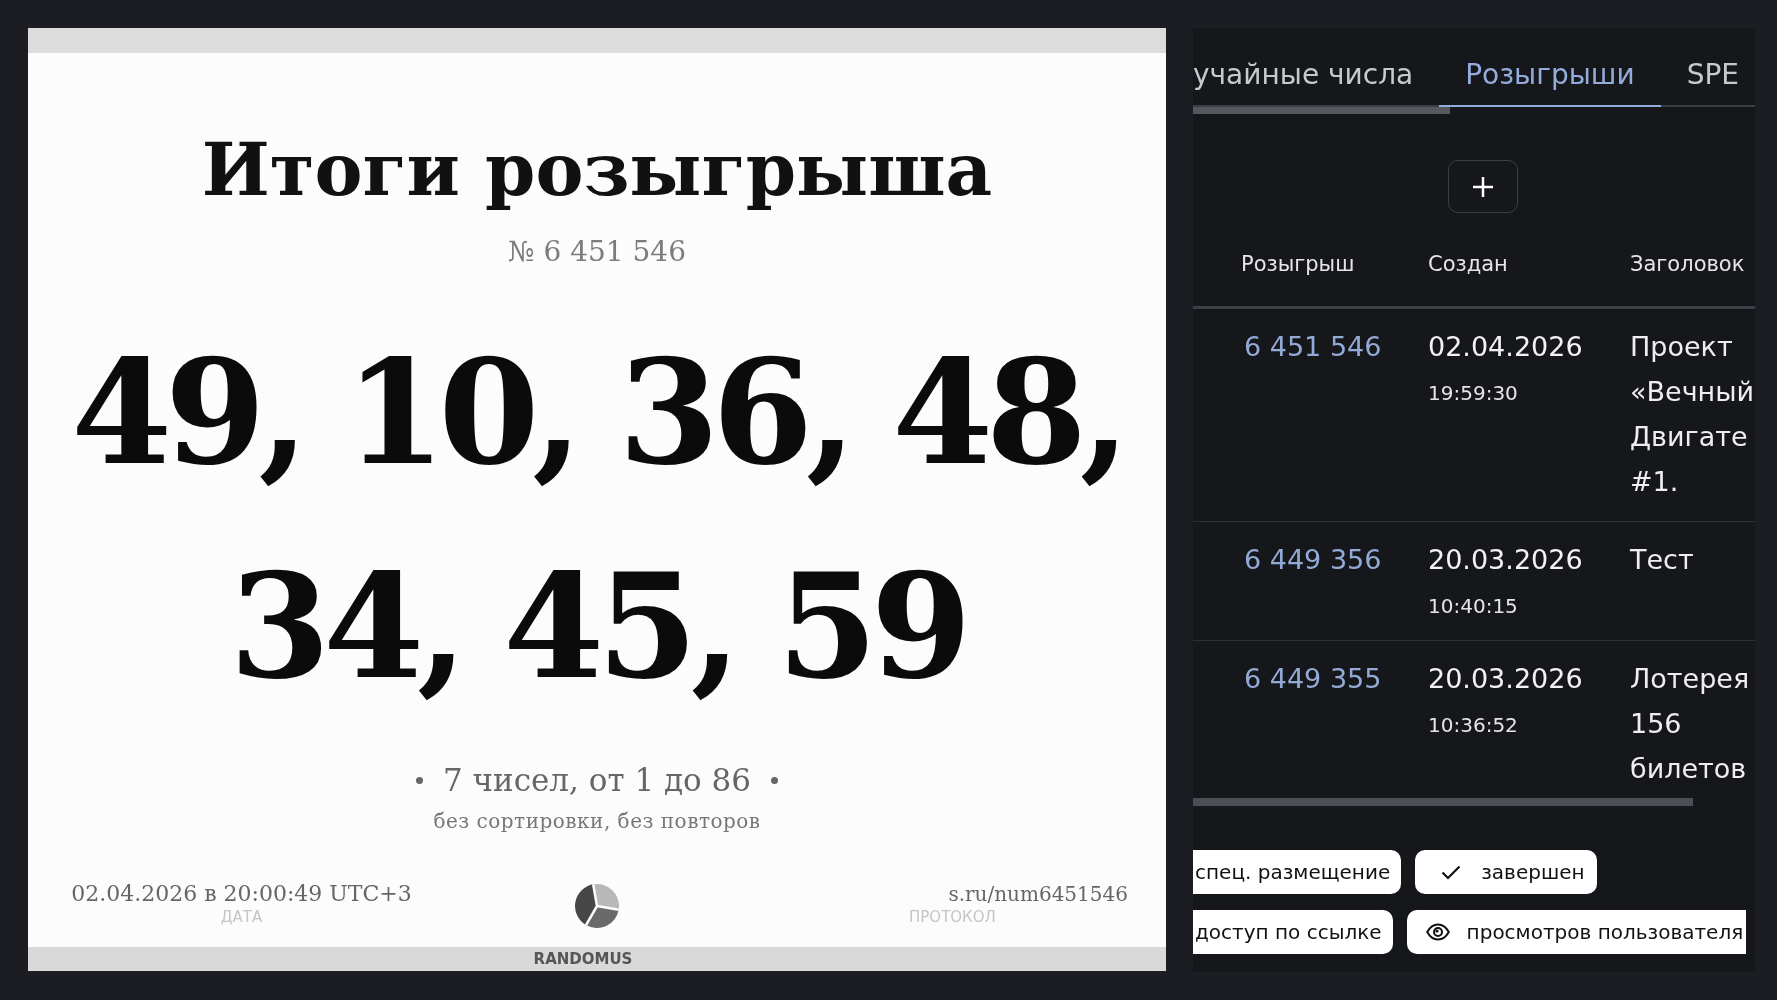 The image size is (1777, 1000). What do you see at coordinates (1687, 264) in the screenshot?
I see `column-header: Заголовок` at bounding box center [1687, 264].